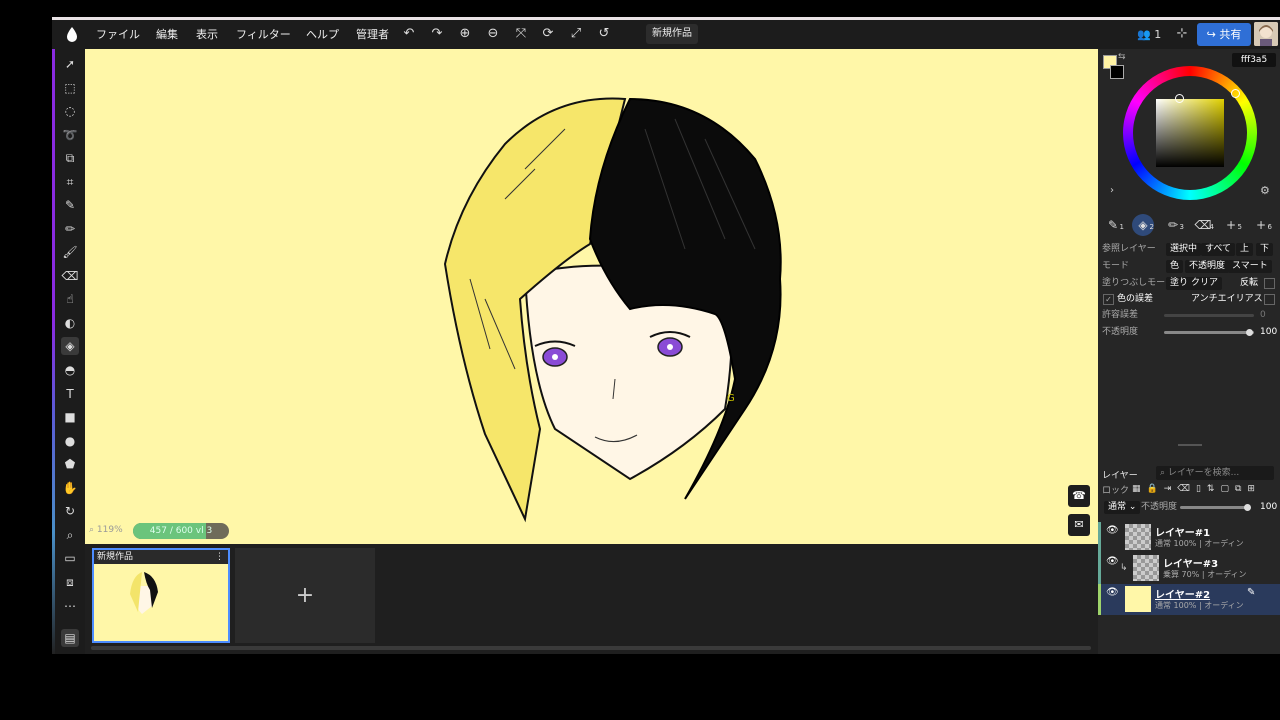 This screenshot has height=720, width=1280. What do you see at coordinates (1189, 599) in the screenshot?
I see `layer-row: 👁 レイヤー#2 通常 100% | オーディン ✎` at bounding box center [1189, 599].